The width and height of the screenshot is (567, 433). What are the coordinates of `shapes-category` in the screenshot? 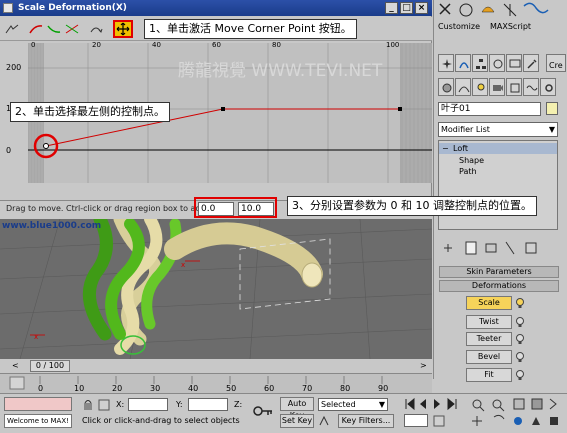 It's located at (463, 87).